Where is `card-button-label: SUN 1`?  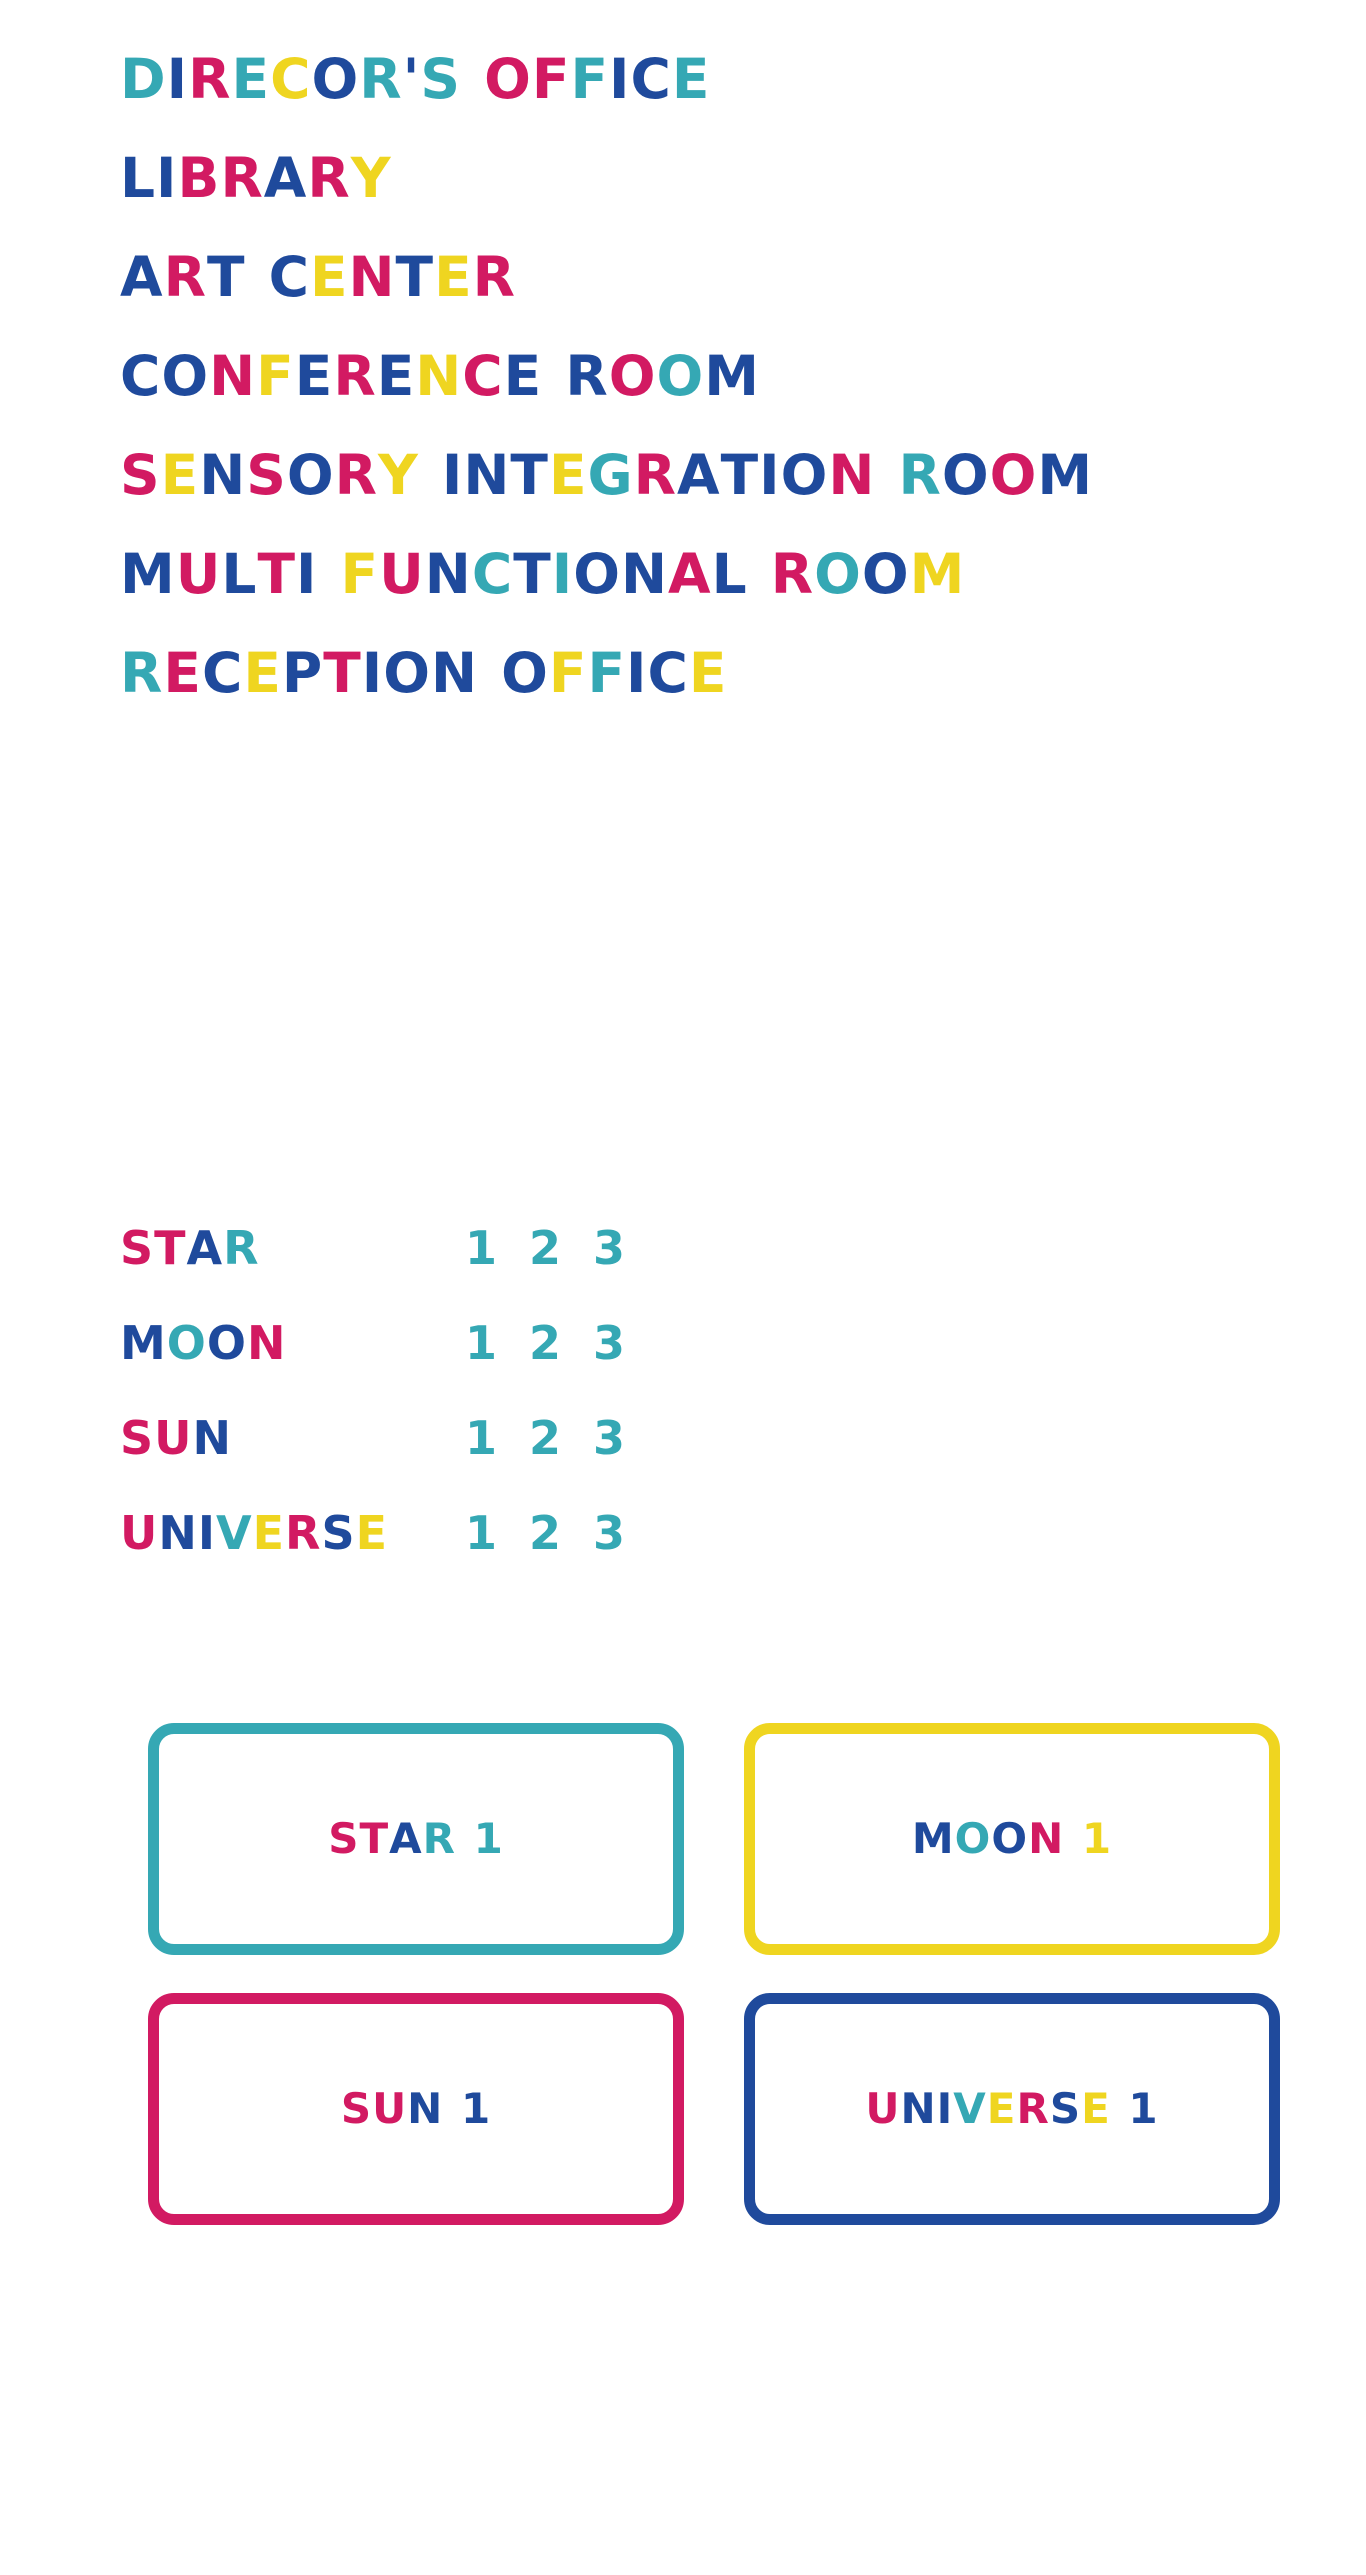 card-button-label: SUN 1 is located at coordinates (416, 2109).